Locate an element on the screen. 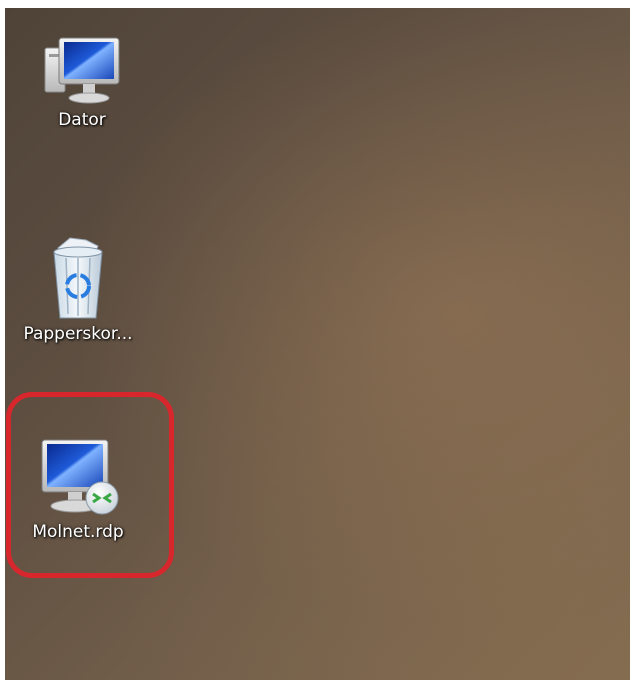 The width and height of the screenshot is (632, 682). highlight-circle is located at coordinates (90, 485).